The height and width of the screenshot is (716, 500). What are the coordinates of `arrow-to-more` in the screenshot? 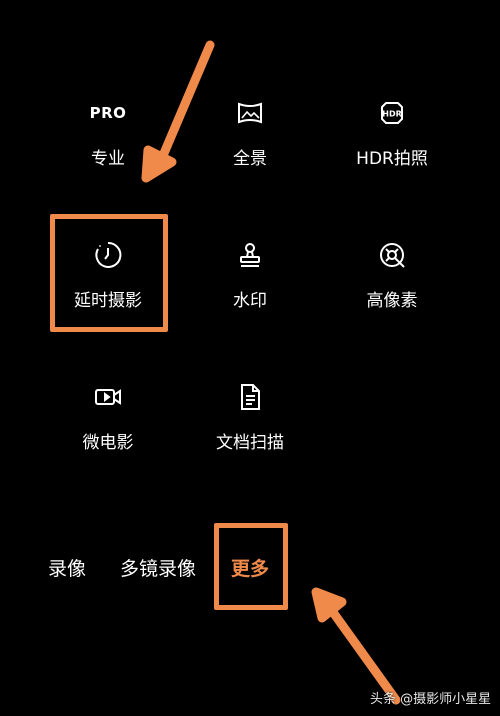 It's located at (363, 654).